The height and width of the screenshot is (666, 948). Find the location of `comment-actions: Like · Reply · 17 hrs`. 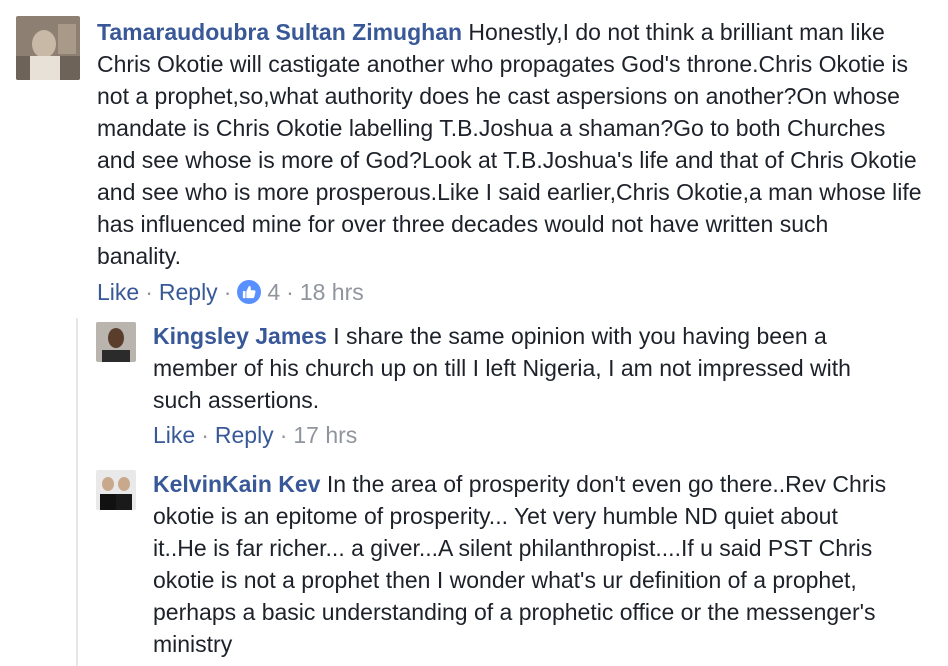

comment-actions: Like · Reply · 17 hrs is located at coordinates (255, 435).